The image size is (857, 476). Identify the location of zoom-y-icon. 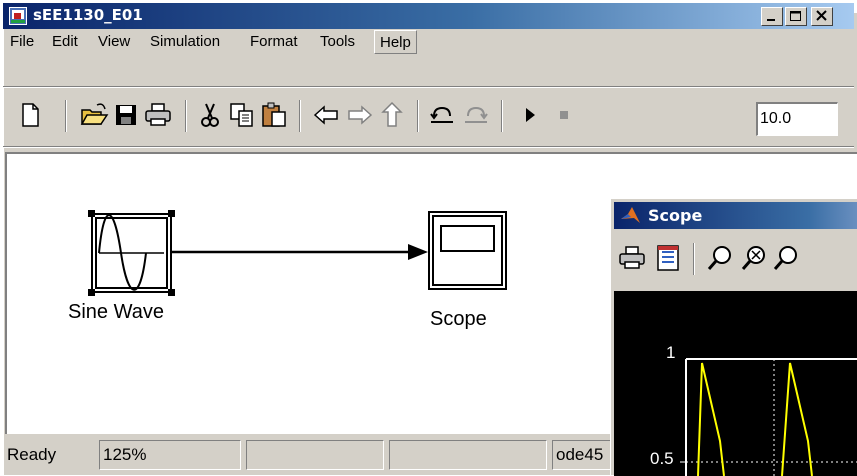
(786, 258).